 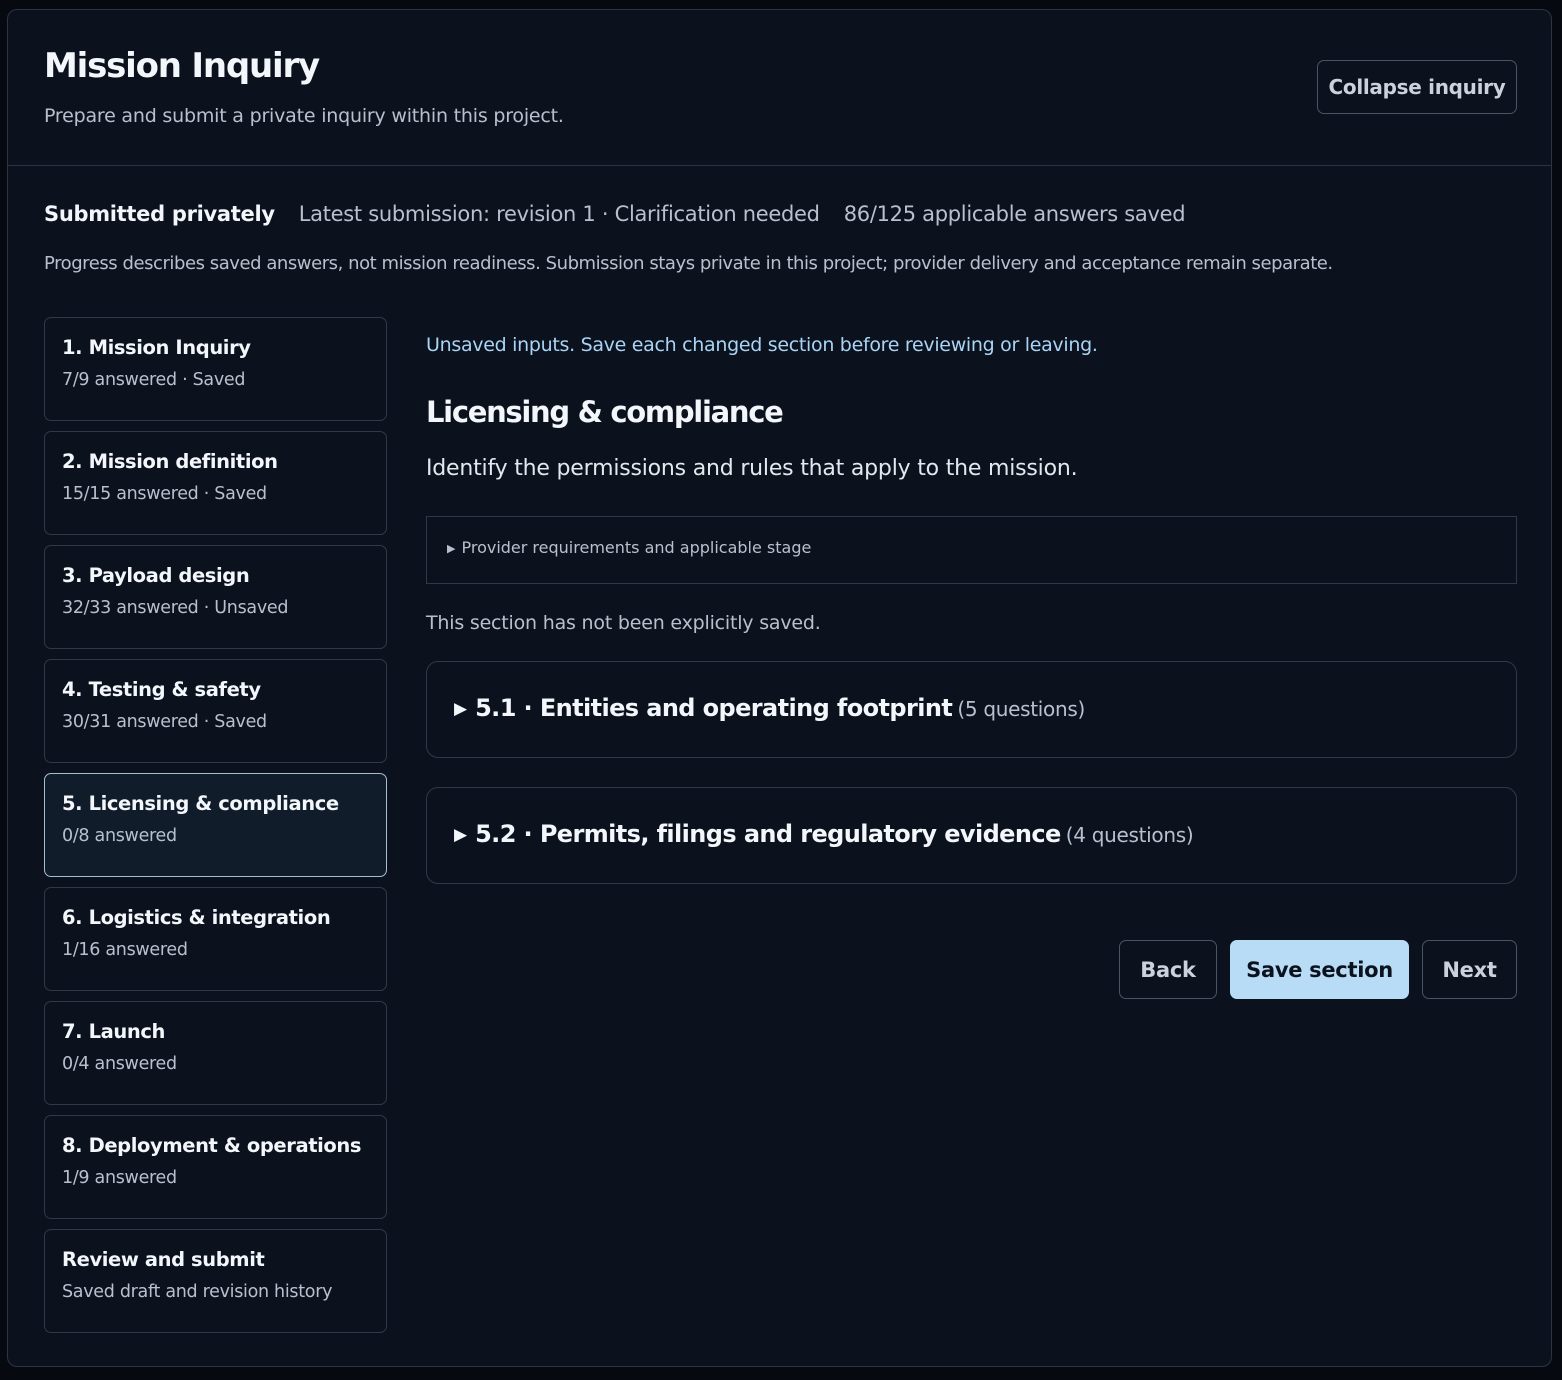 I want to click on nav-item-title: 2. Mission definition, so click(x=170, y=461).